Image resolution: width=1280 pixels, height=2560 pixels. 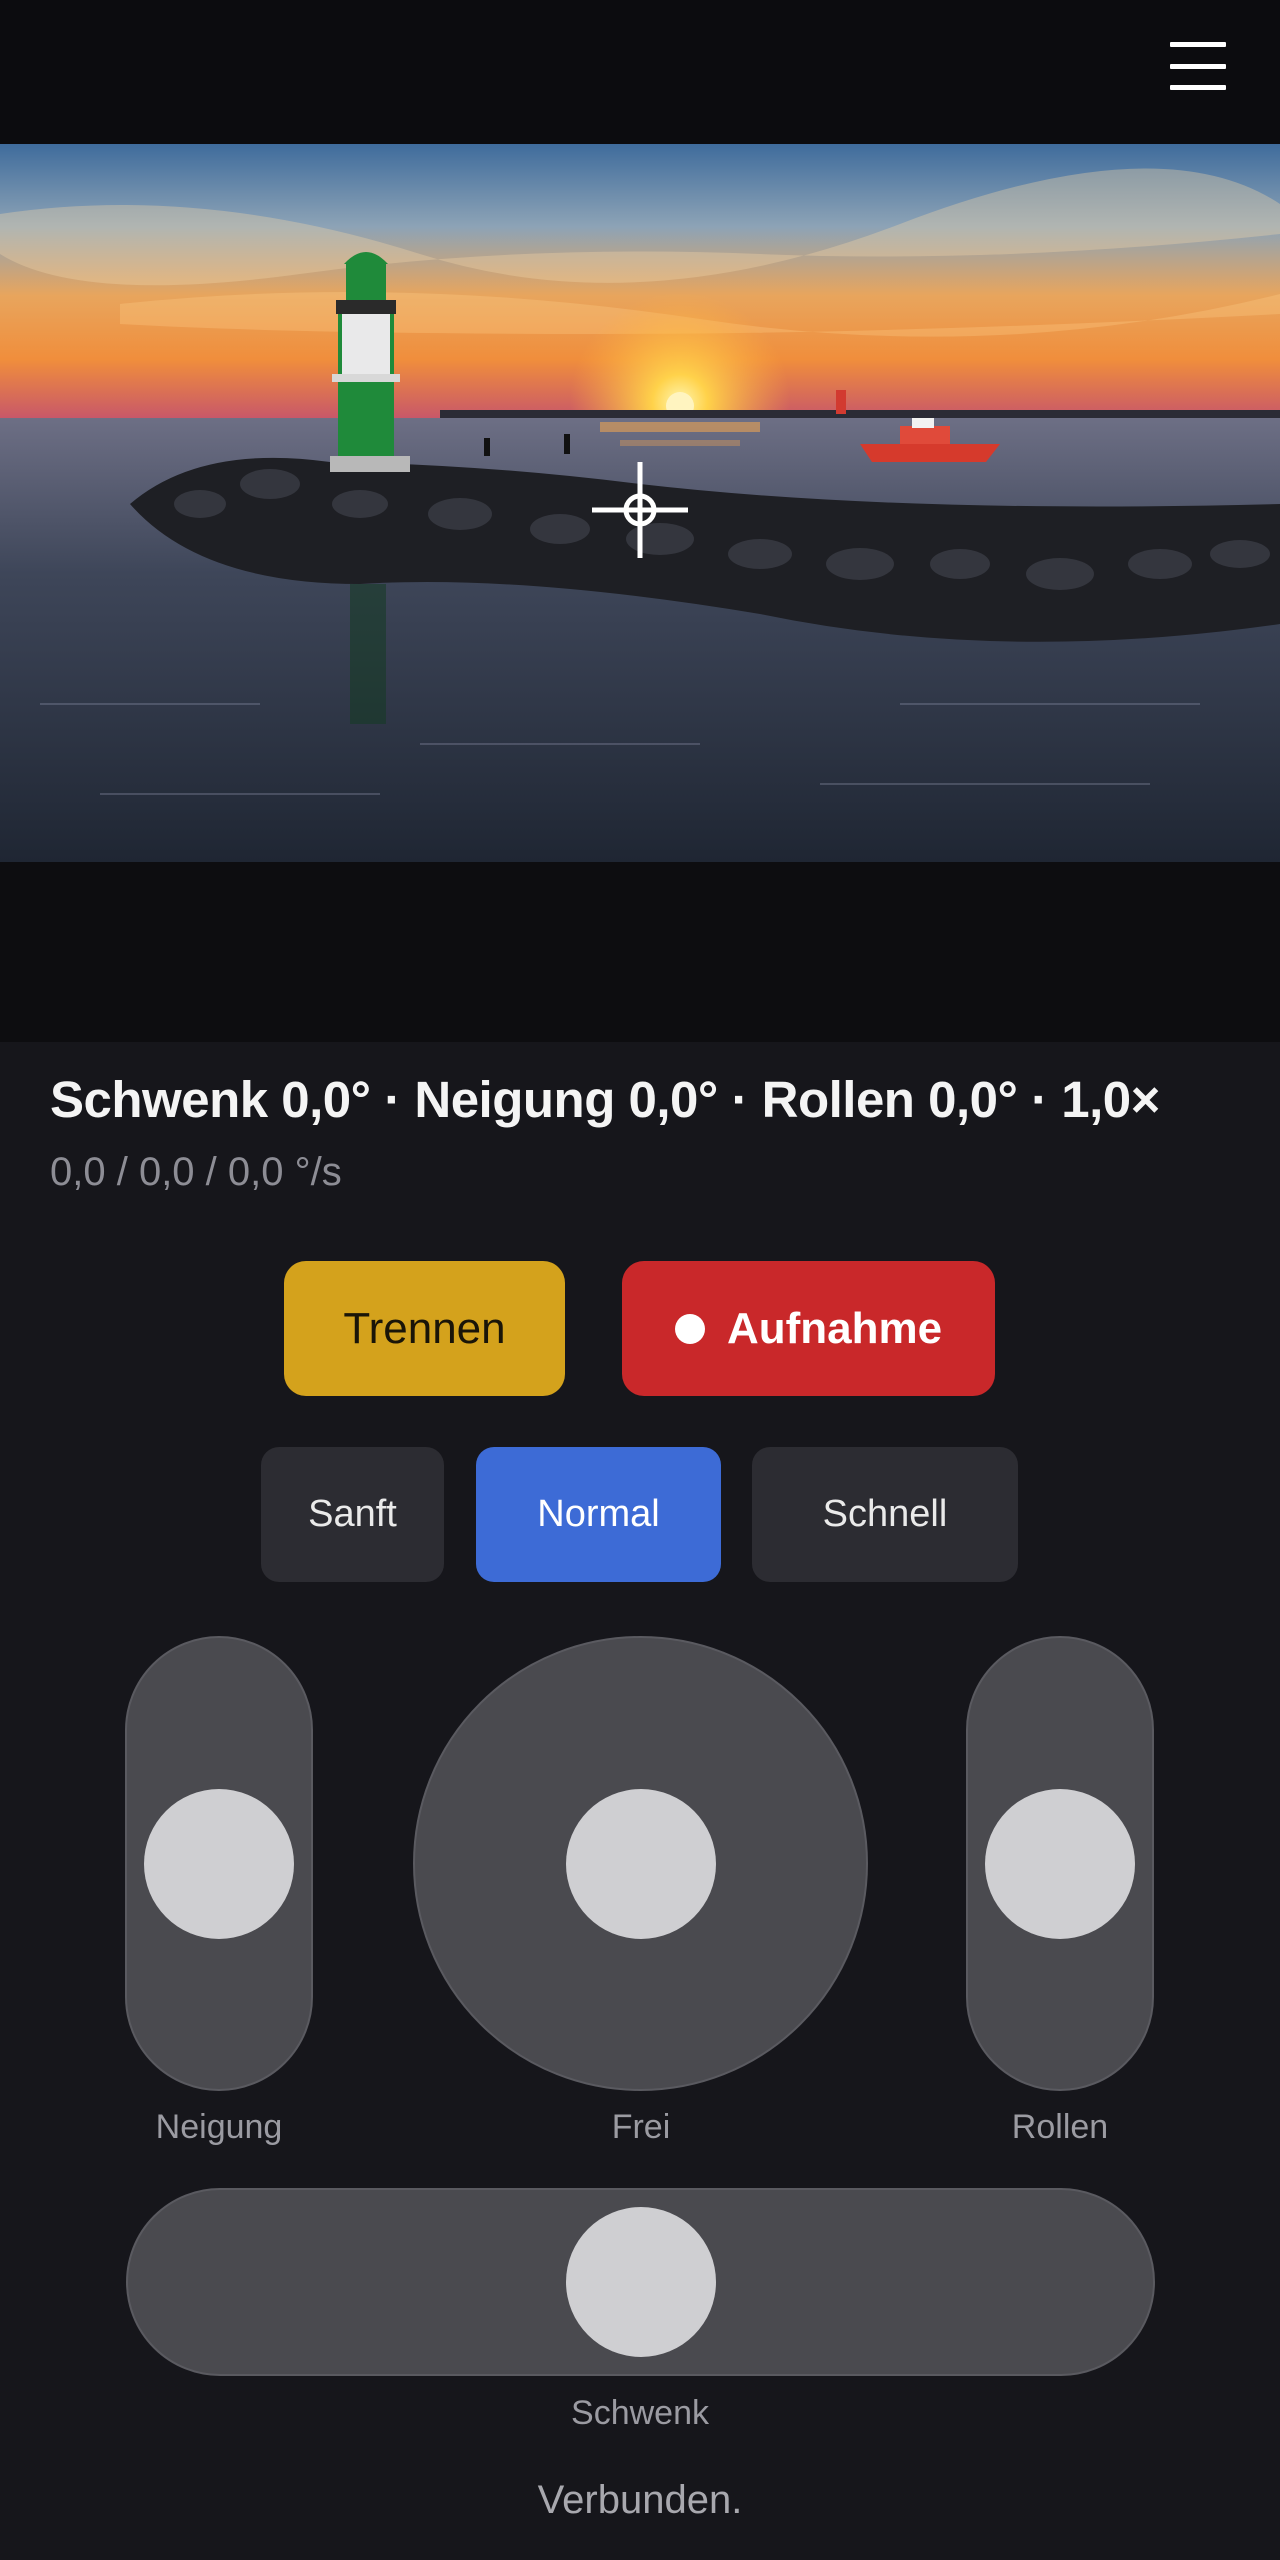 I want to click on tilt-knob, so click(x=219, y=1864).